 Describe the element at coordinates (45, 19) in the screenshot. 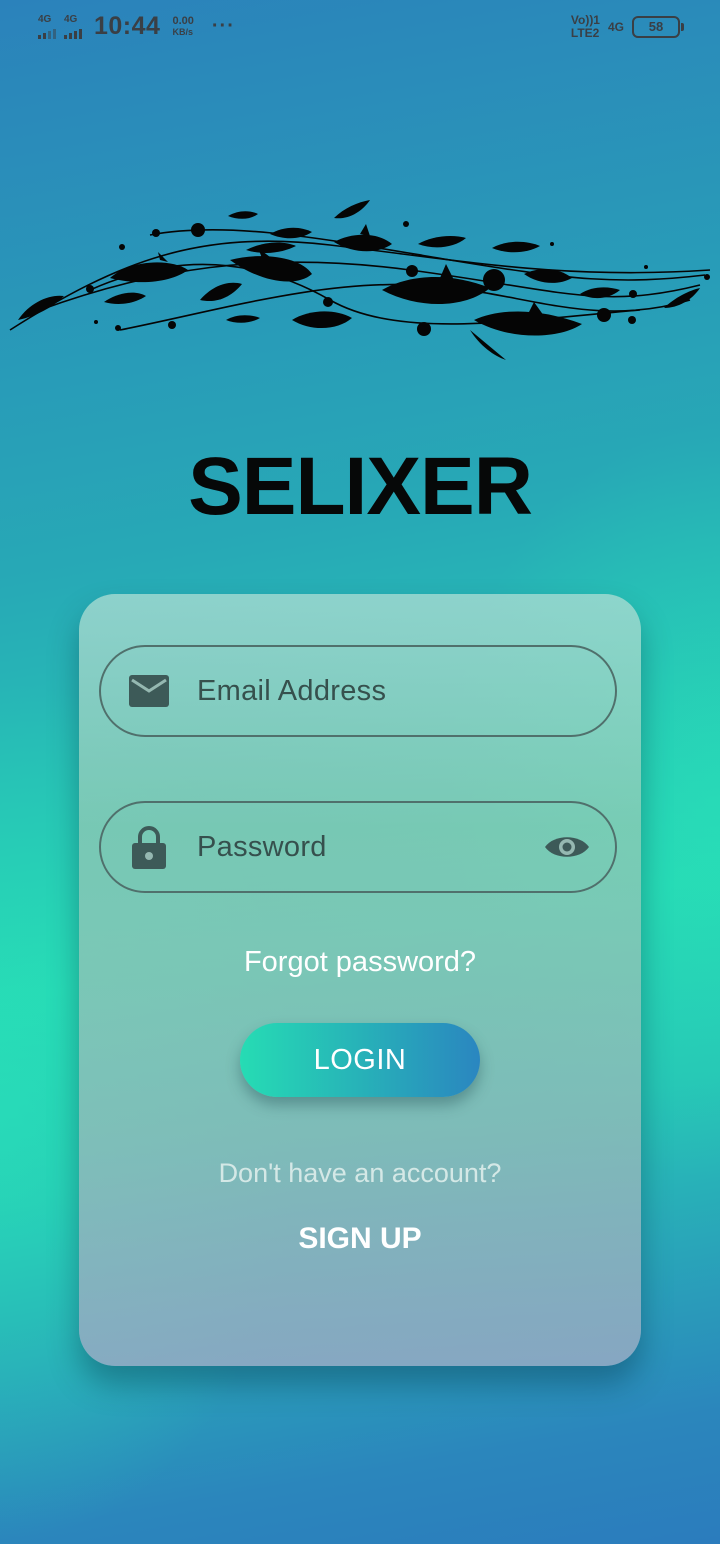

I see `sim1-network-label: 4G` at that location.